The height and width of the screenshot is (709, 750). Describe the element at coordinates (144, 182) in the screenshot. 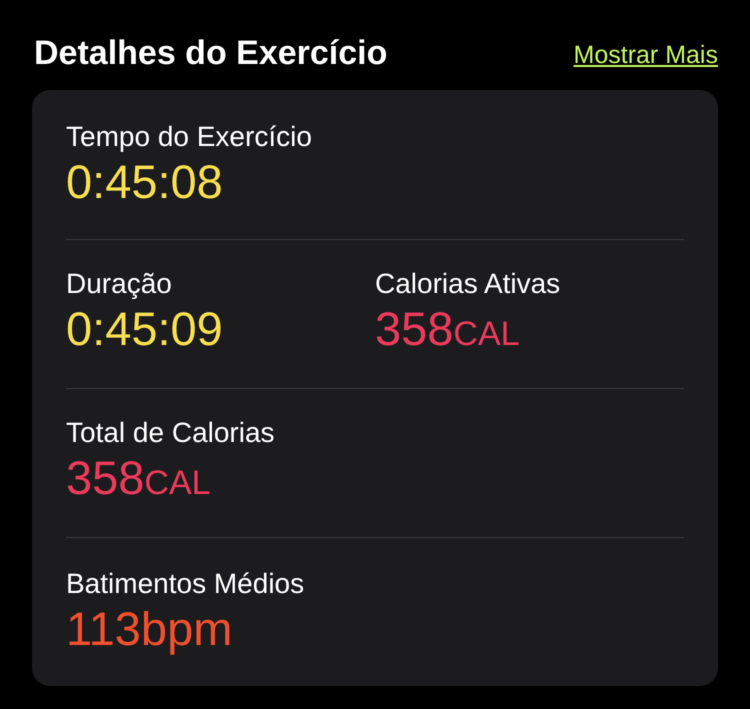

I see `metric-value: 0:45:08` at that location.